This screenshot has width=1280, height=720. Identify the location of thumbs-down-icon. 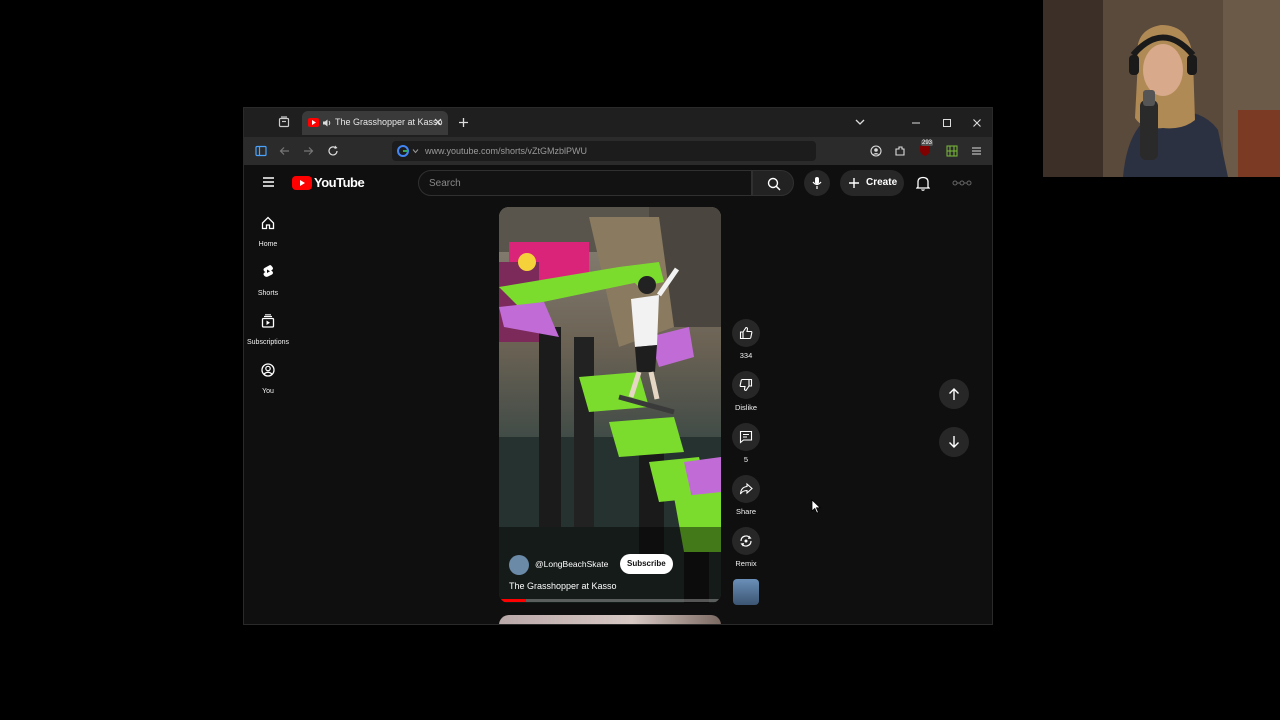
(746, 385).